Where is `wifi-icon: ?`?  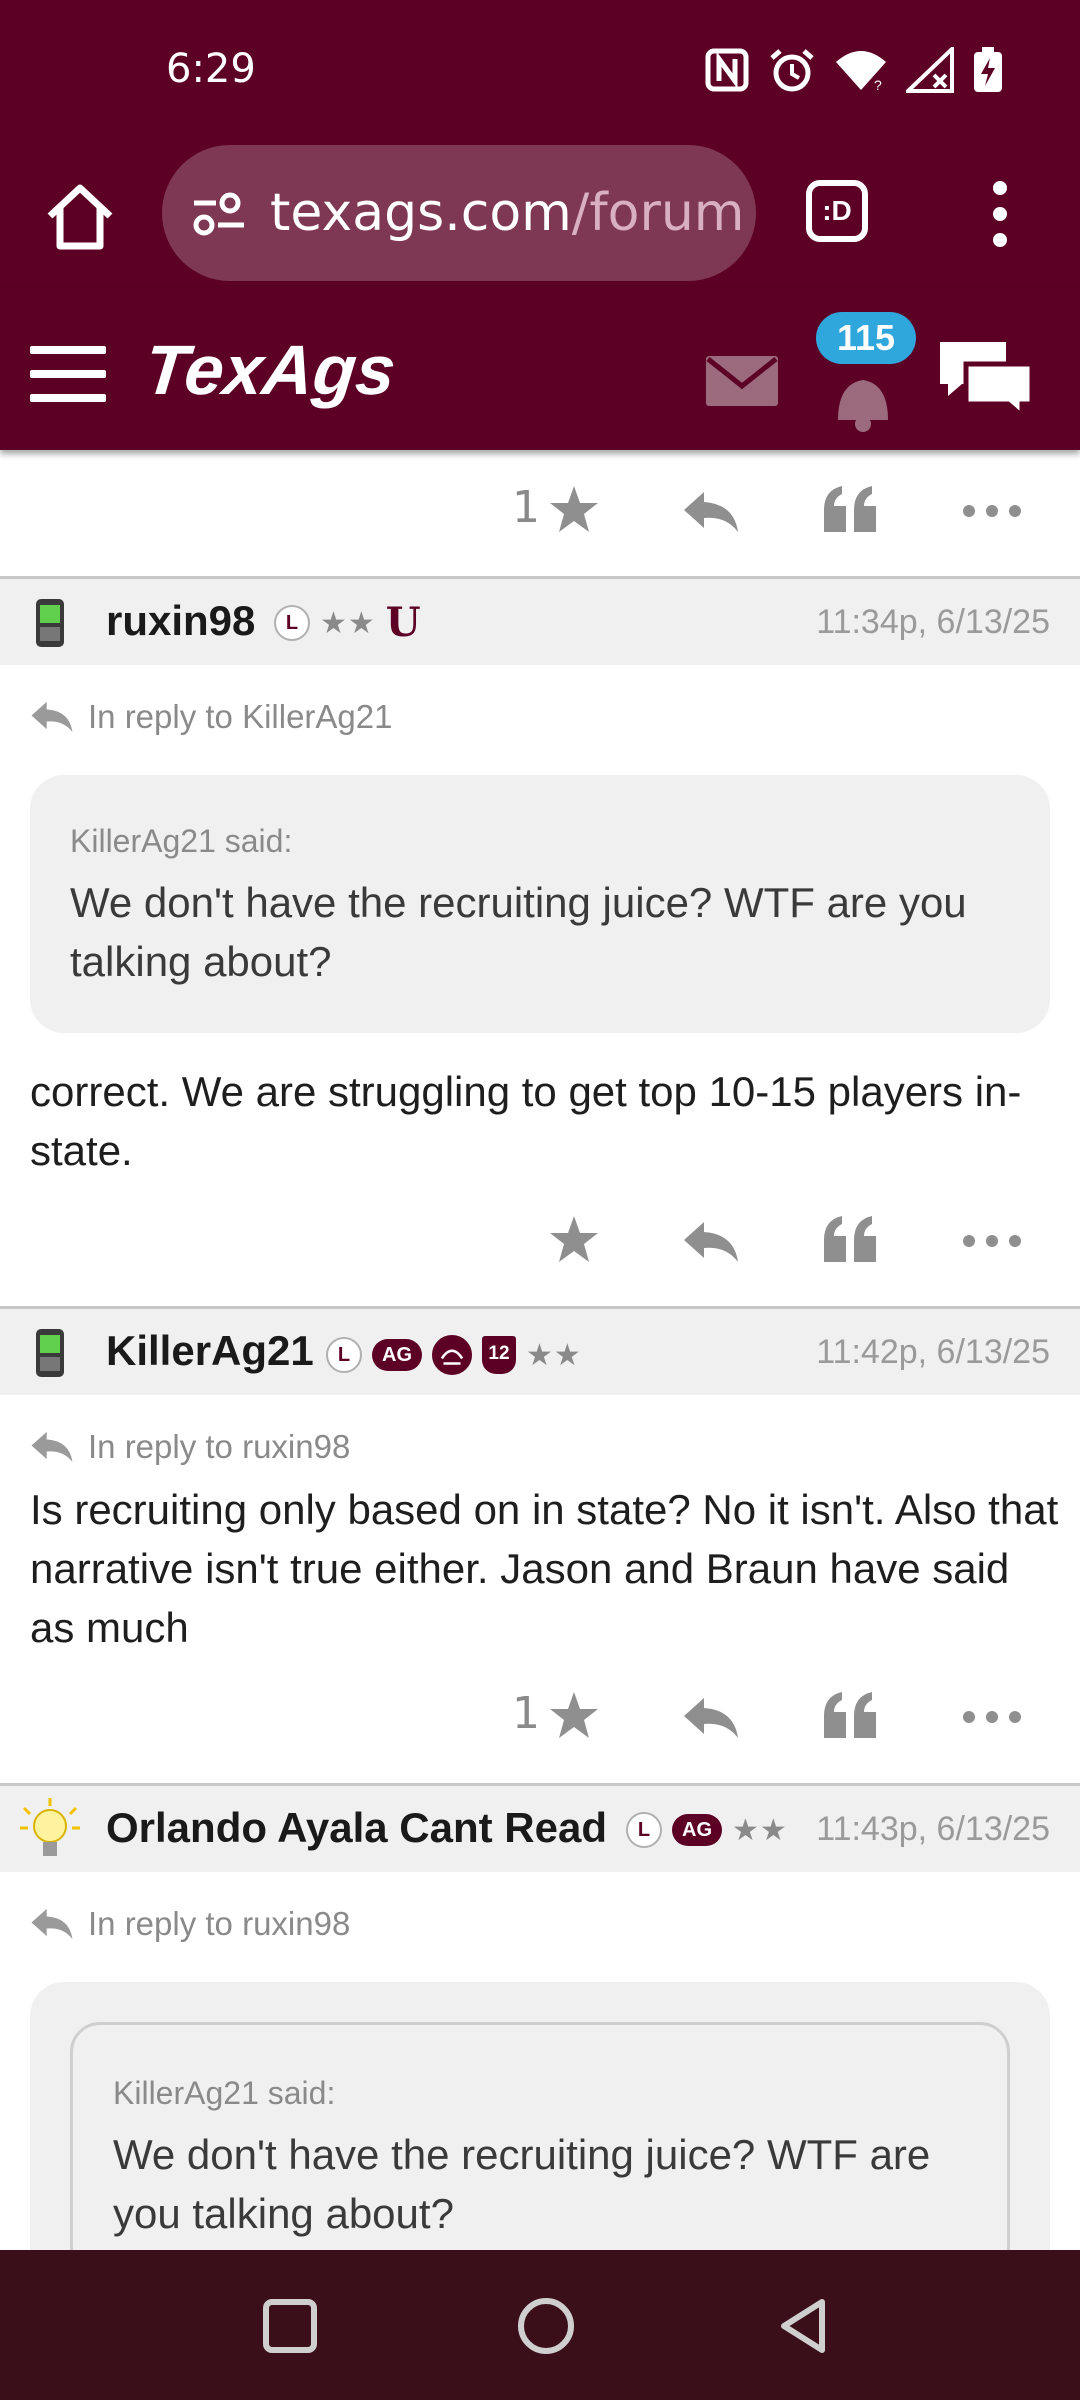
wifi-icon: ? is located at coordinates (861, 71).